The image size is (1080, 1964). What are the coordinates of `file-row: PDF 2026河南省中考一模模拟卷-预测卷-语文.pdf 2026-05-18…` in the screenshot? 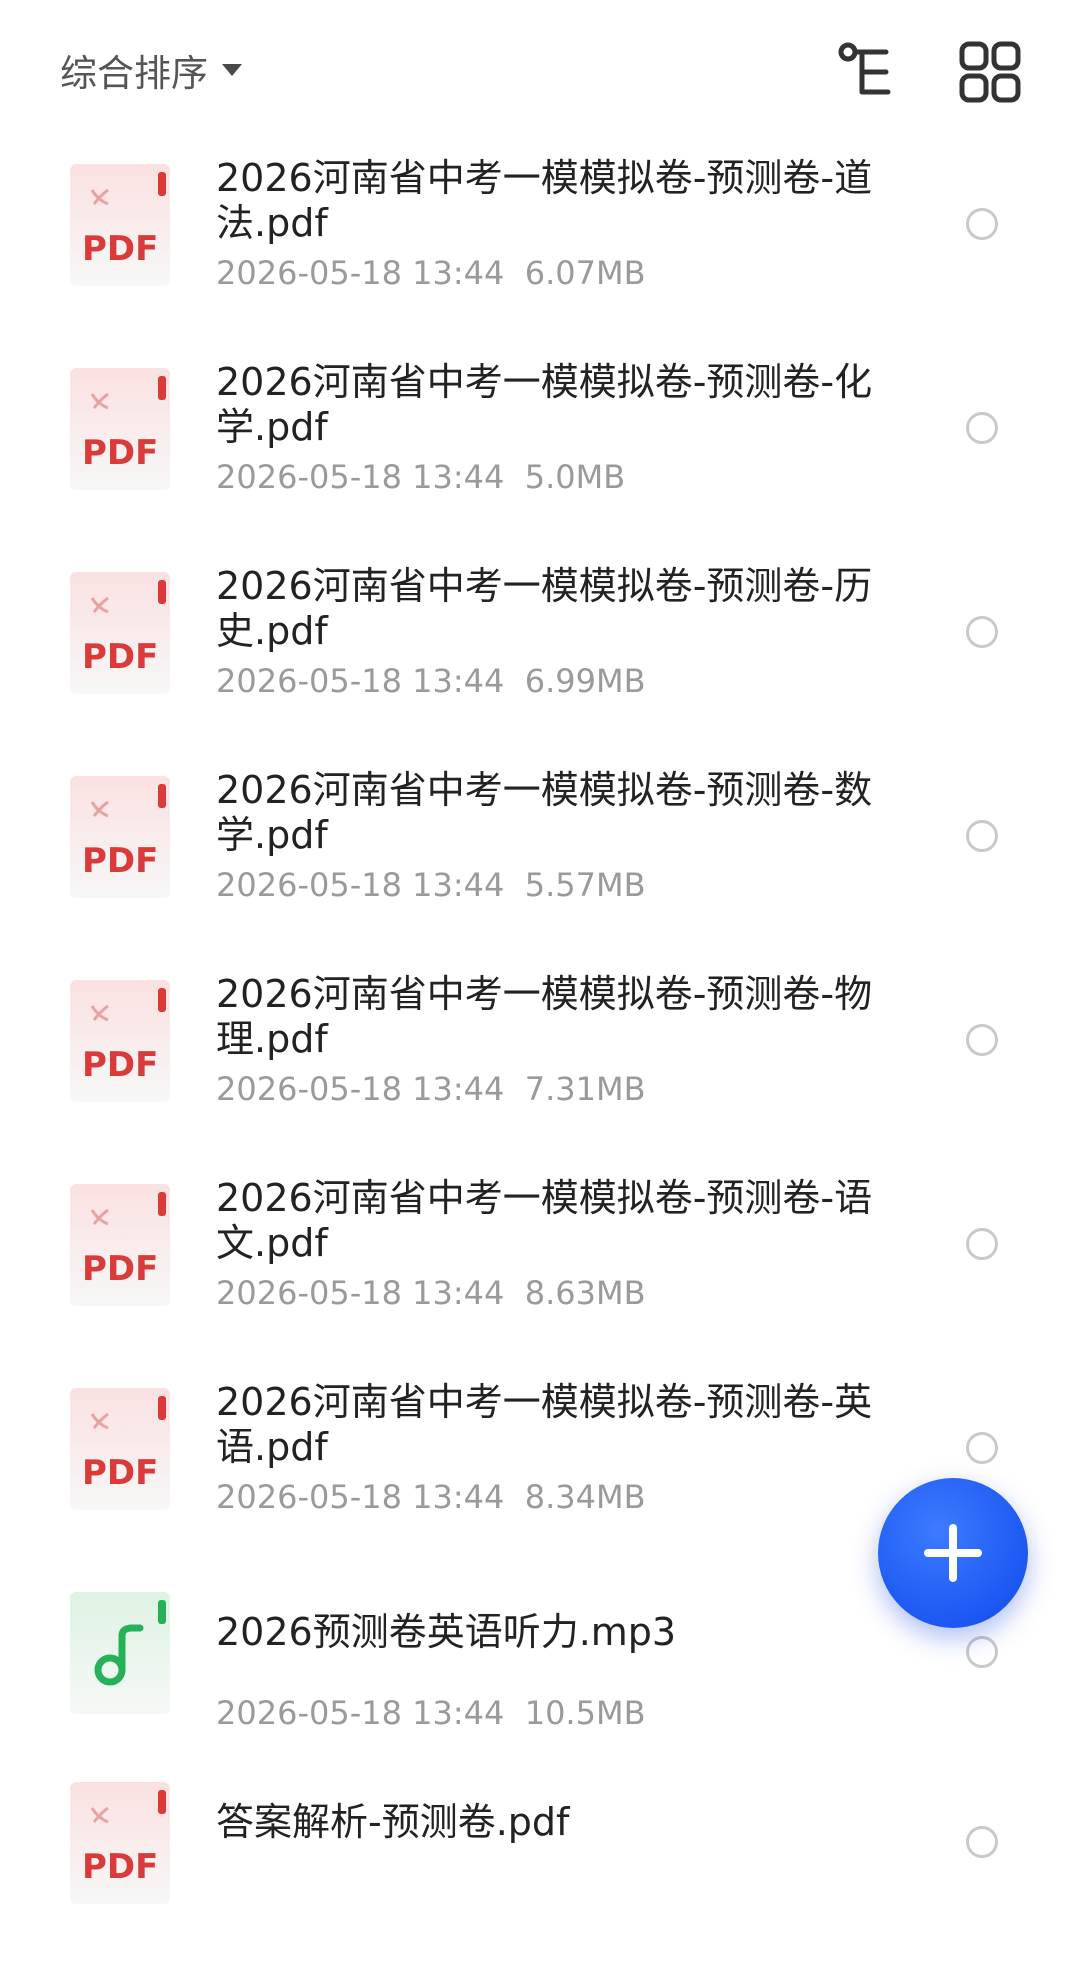 It's located at (540, 1266).